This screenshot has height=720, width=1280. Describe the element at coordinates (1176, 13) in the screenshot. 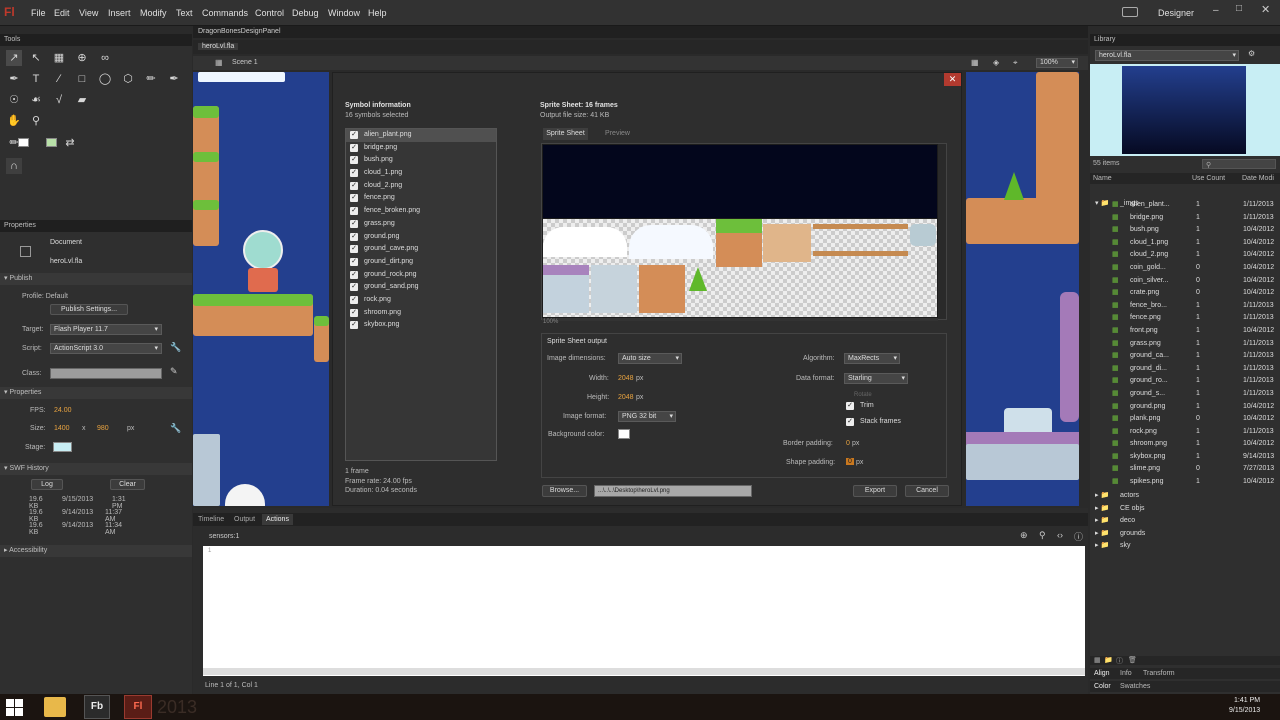

I see `workspace-switcher: Designer` at that location.